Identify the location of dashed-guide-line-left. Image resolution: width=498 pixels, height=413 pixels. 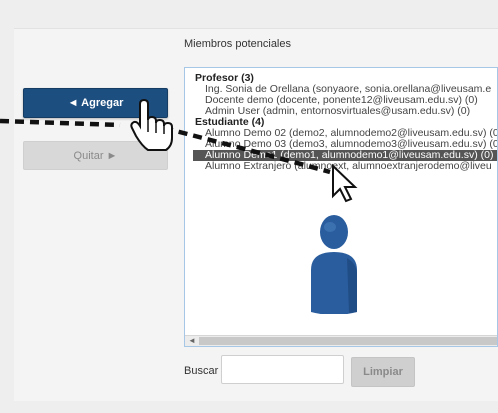
(60, 123).